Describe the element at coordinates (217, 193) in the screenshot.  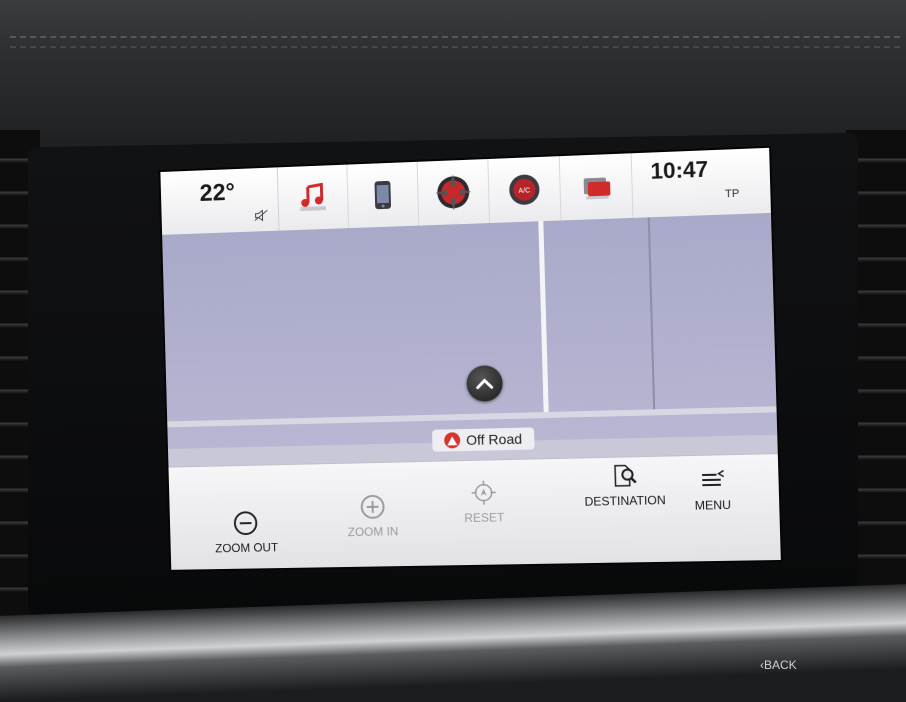
I see `temperature-readout: 22°` at that location.